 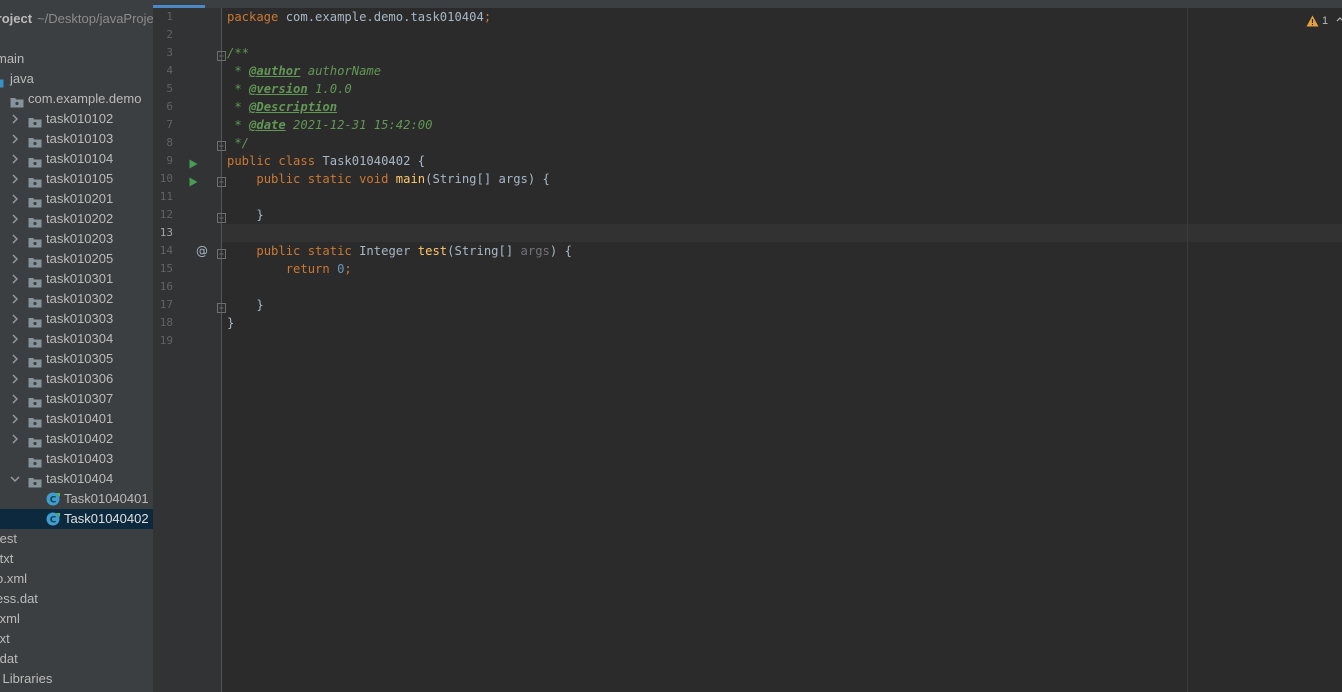 What do you see at coordinates (76, 159) in the screenshot?
I see `tree-item: task010104` at bounding box center [76, 159].